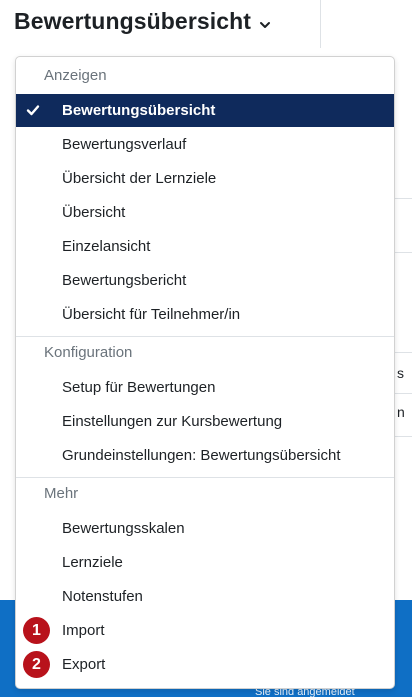 This screenshot has width=412, height=697. Describe the element at coordinates (123, 528) in the screenshot. I see `menu-item-label: Bewertungsskalen` at that location.